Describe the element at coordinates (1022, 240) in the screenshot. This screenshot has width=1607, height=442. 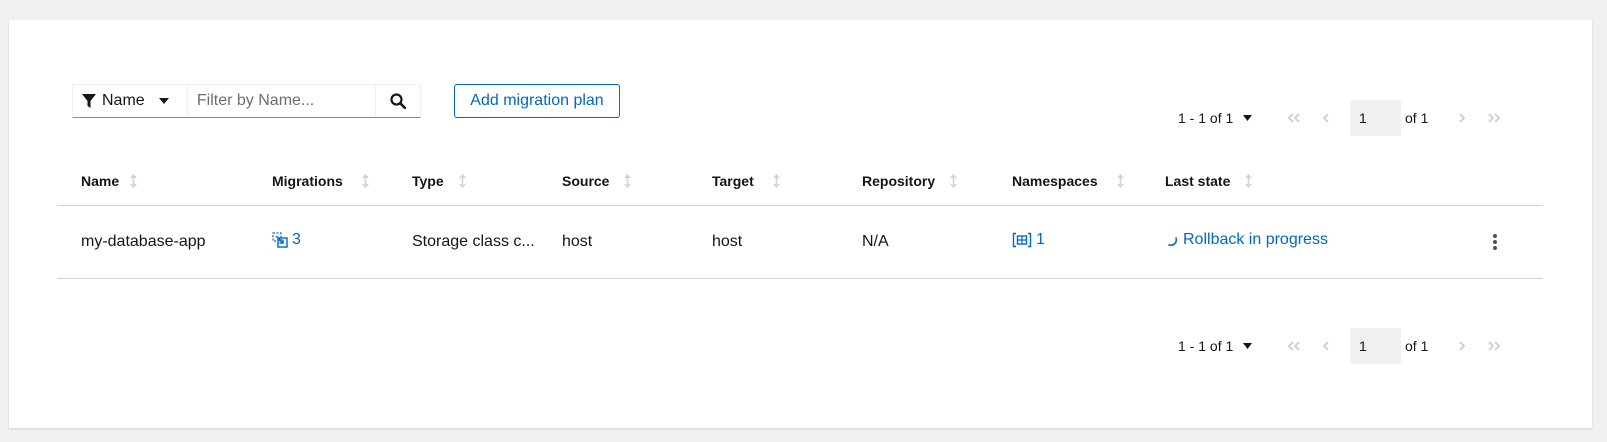
I see `namespace-icon` at that location.